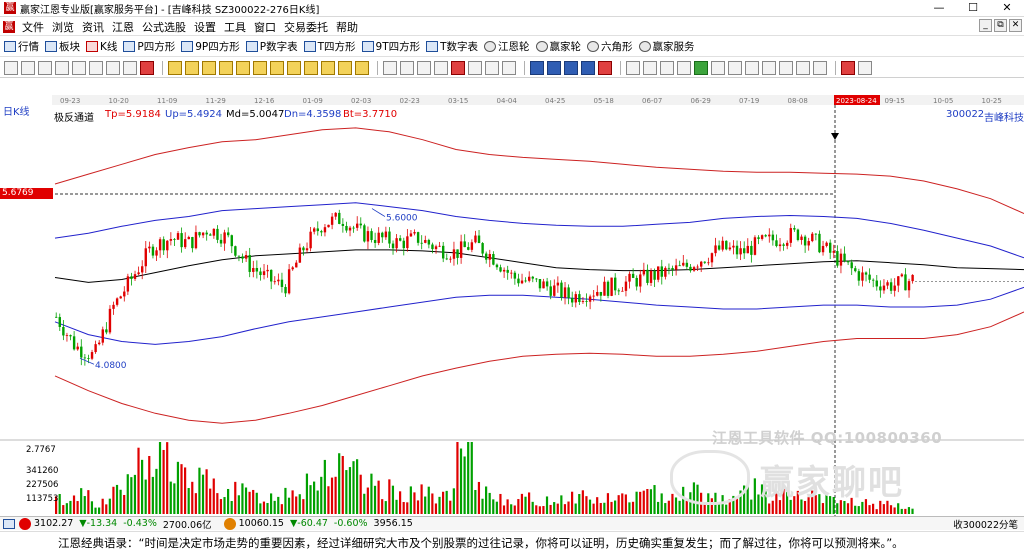  Describe the element at coordinates (11, 67) in the screenshot. I see `period-icon` at that location.